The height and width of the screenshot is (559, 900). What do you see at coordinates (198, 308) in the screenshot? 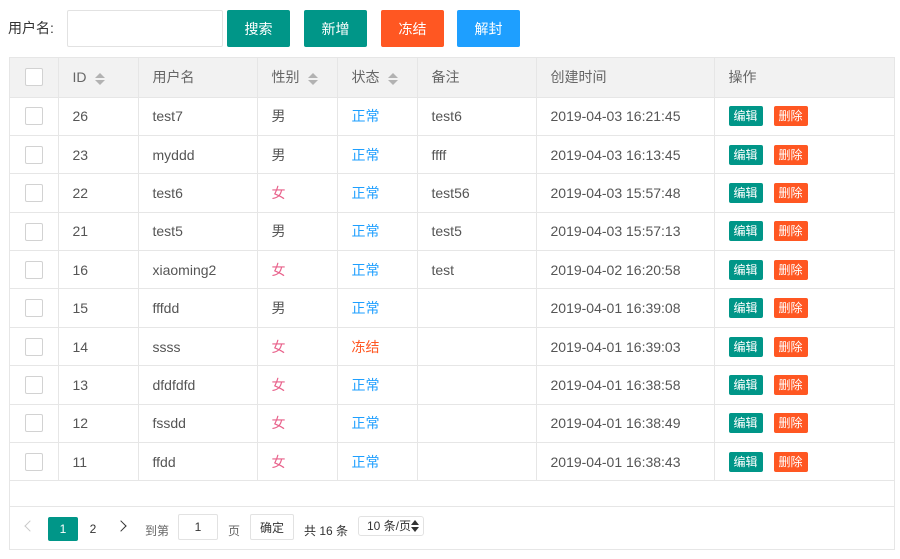
I see `cell-username: fffdd` at bounding box center [198, 308].